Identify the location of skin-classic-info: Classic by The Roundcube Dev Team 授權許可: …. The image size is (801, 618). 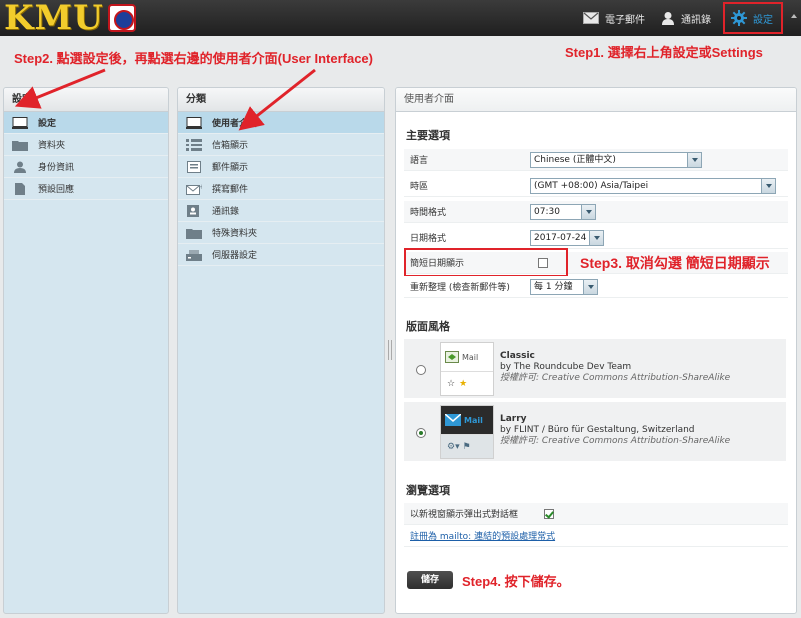
(615, 367).